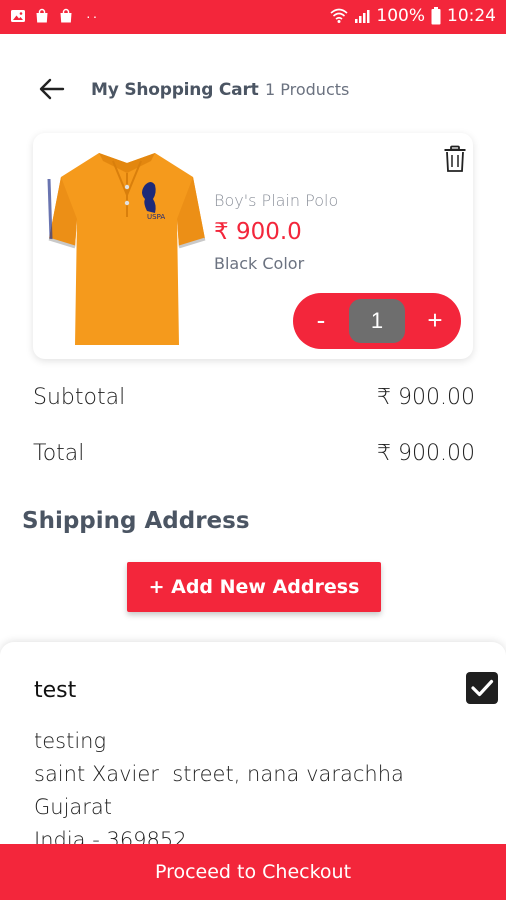 This screenshot has width=506, height=900. I want to click on quantity-value: 1, so click(377, 321).